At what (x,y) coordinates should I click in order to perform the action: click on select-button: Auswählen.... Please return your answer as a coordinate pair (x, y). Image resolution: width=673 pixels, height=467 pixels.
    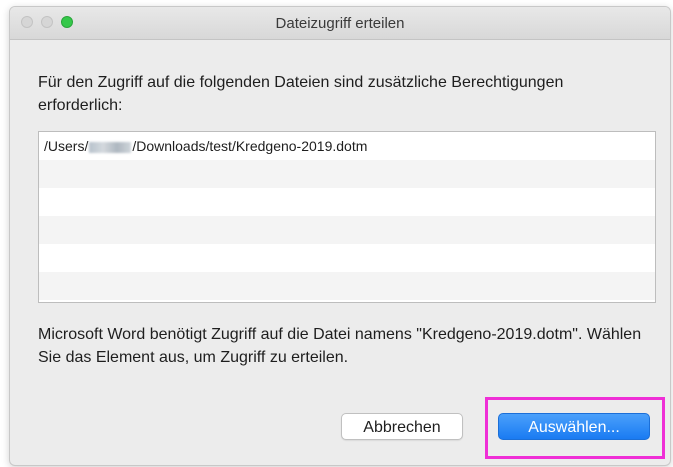
    Looking at the image, I should click on (574, 426).